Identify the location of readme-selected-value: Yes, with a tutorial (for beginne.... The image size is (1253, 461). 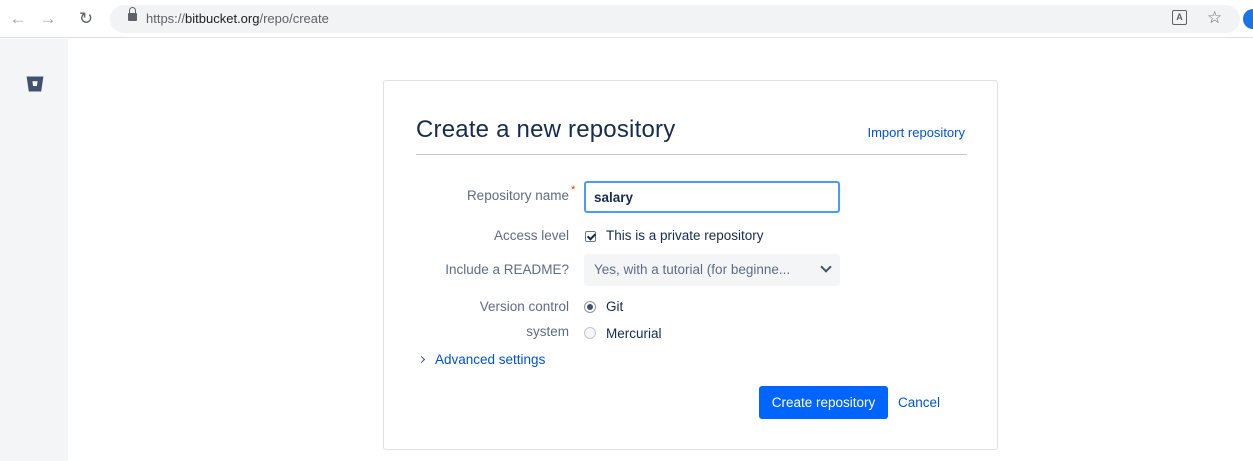
(692, 269).